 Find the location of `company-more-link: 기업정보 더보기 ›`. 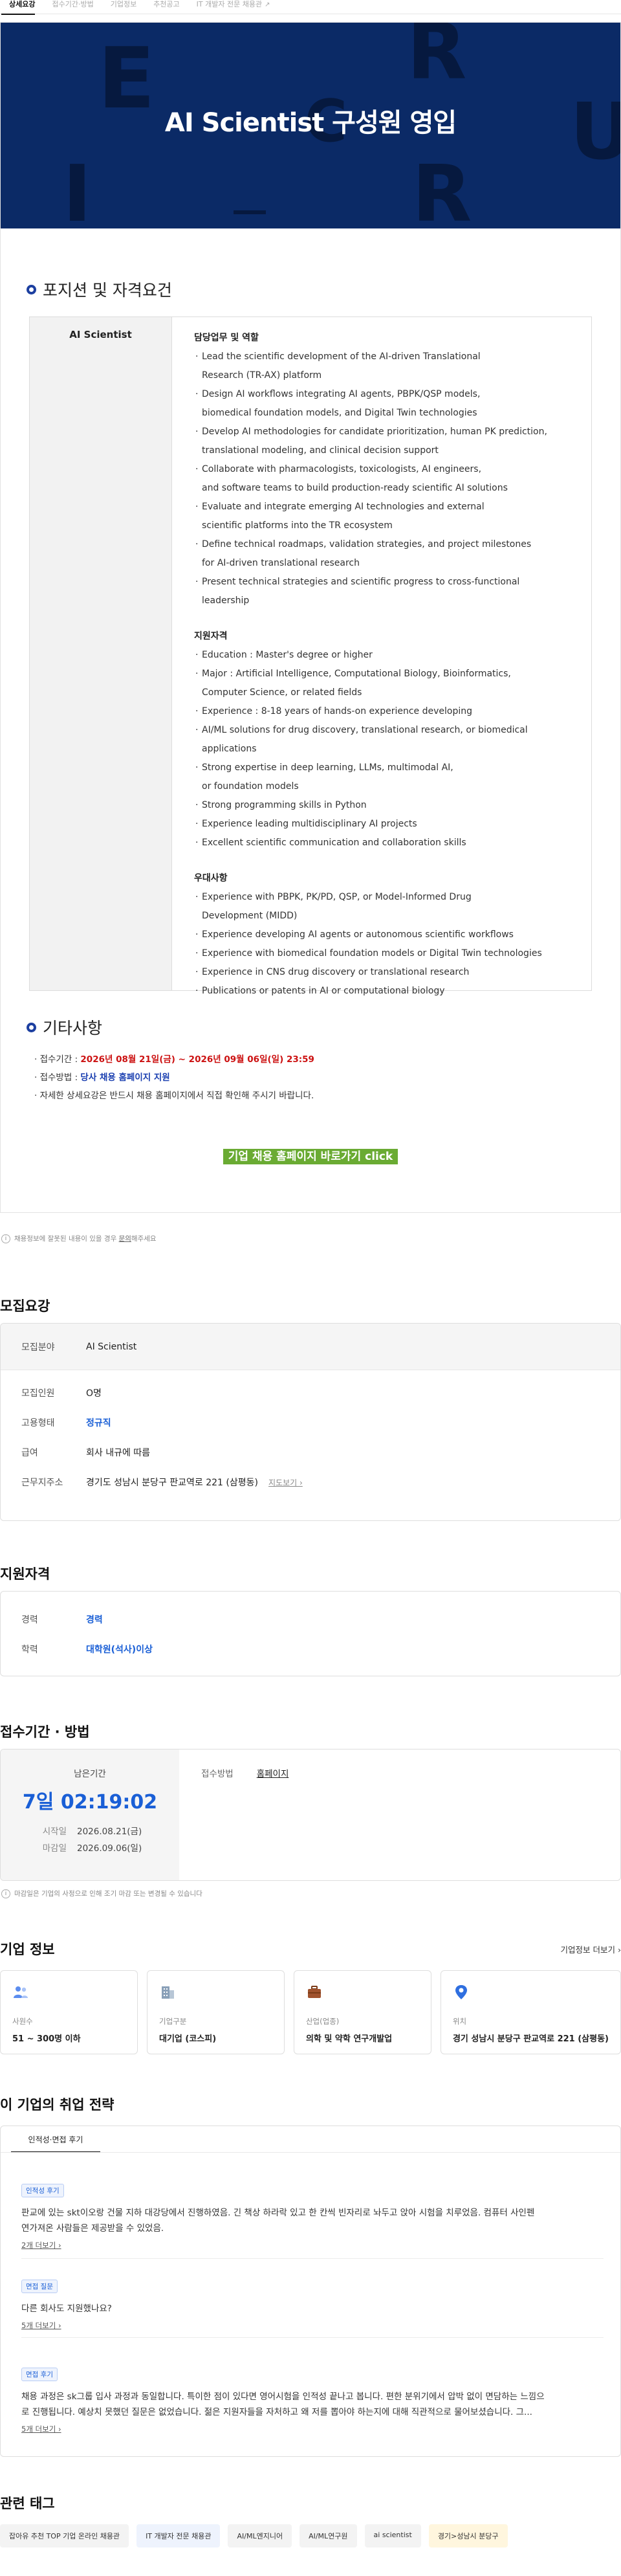

company-more-link: 기업정보 더보기 › is located at coordinates (591, 1949).